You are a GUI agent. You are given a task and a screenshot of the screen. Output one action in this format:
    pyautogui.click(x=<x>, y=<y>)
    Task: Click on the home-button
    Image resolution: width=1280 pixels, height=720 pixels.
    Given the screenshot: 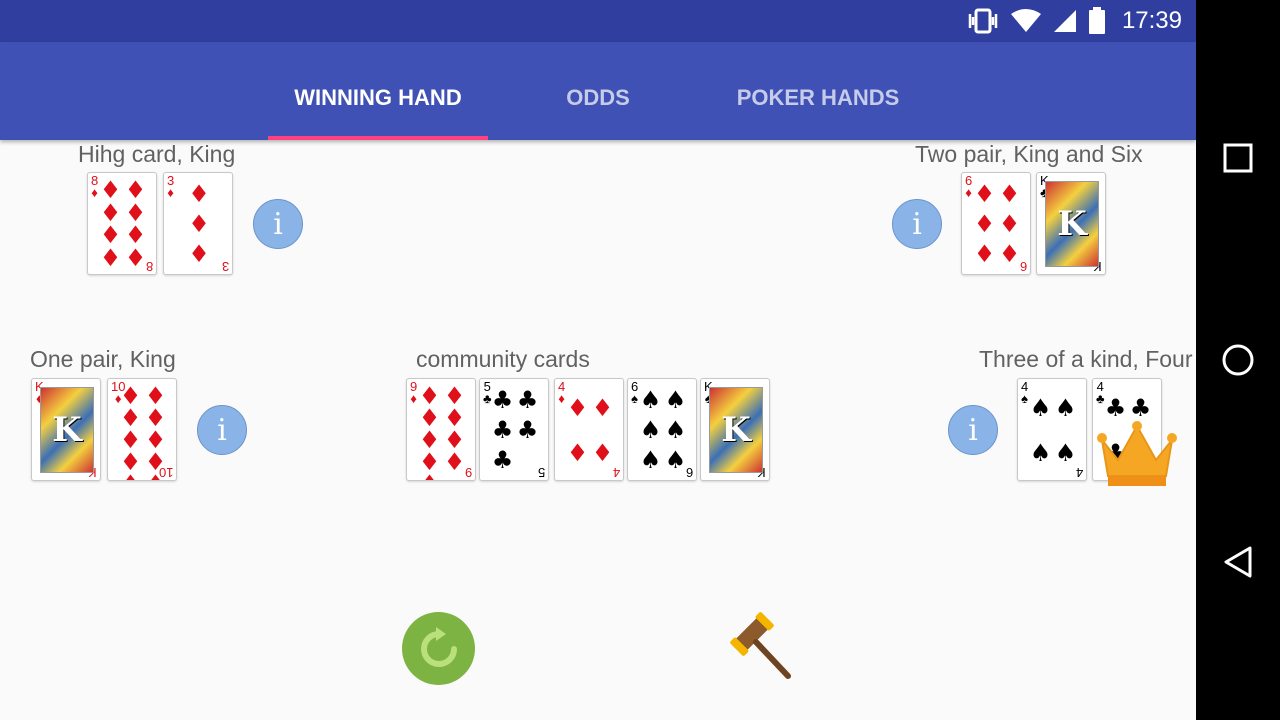 What is the action you would take?
    pyautogui.click(x=1238, y=360)
    